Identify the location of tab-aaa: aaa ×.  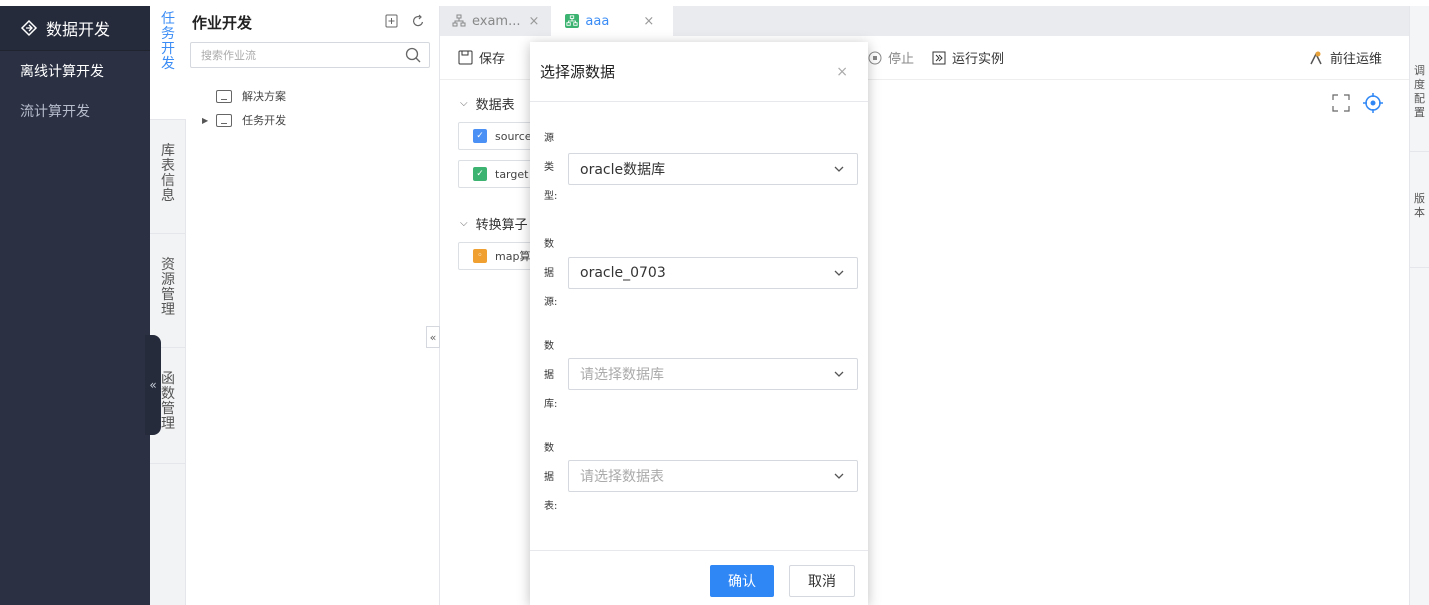
(612, 21).